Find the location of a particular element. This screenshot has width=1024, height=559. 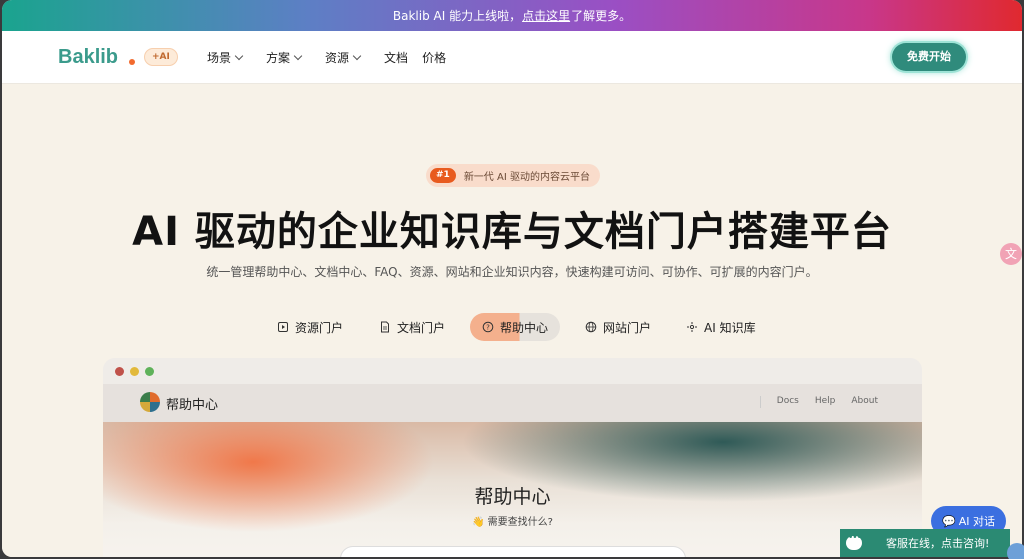

preview-link-about: About is located at coordinates (864, 402).